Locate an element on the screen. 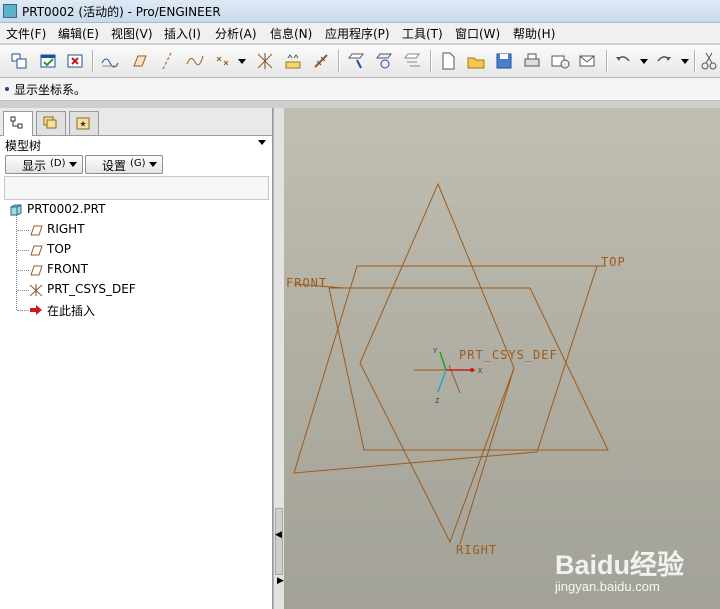 The image size is (720, 609). email-icon is located at coordinates (560, 61).